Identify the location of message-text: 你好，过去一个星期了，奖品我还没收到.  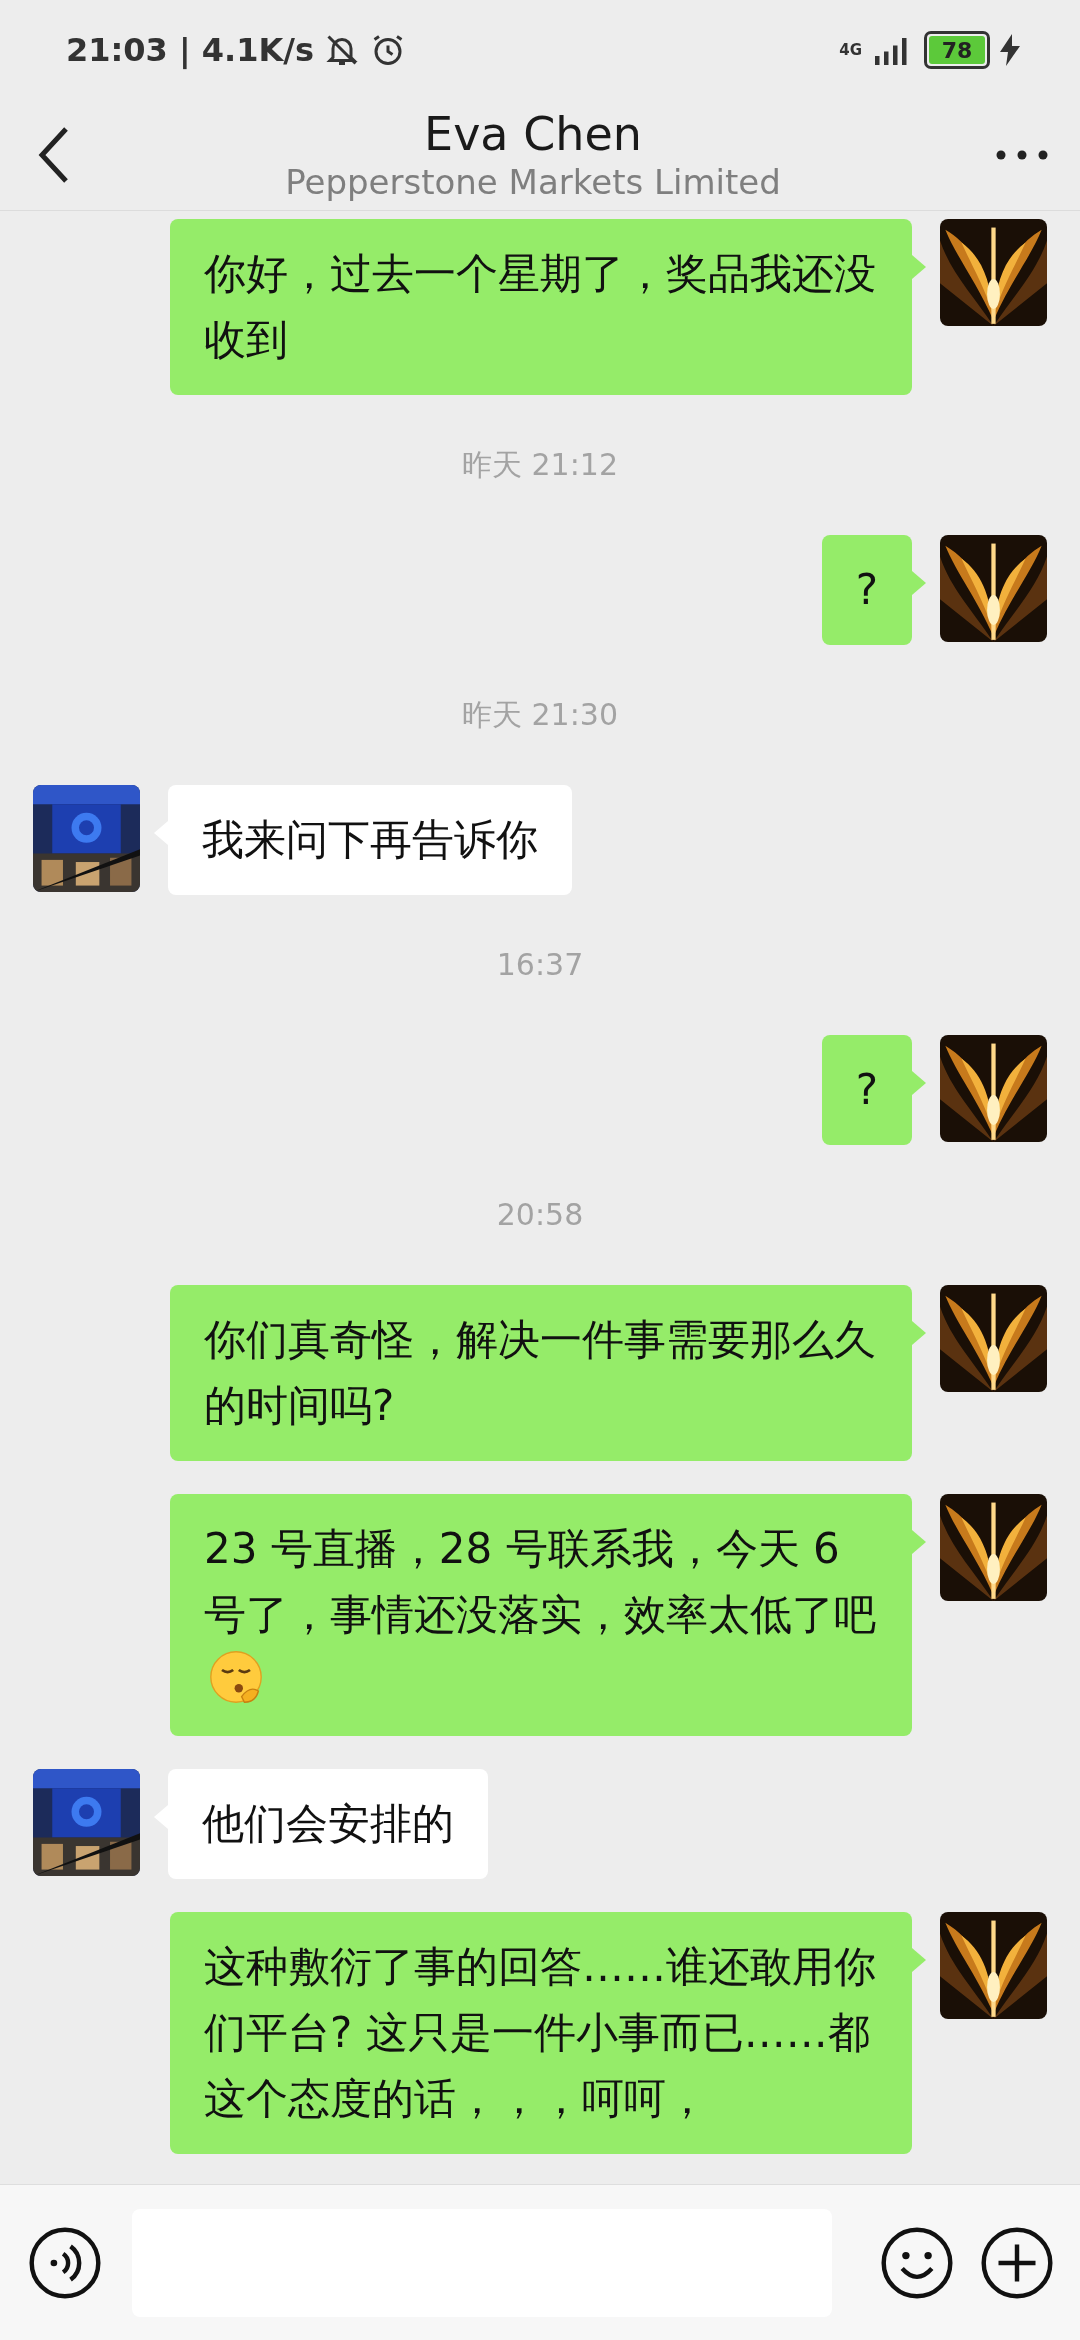
(540, 306).